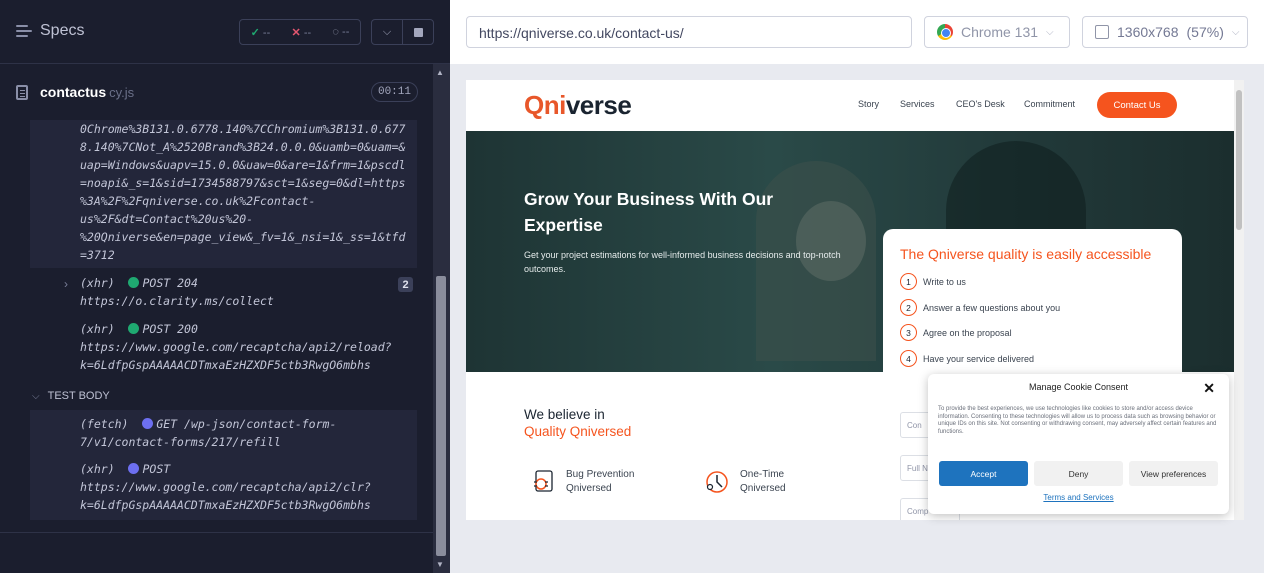  I want to click on spec-file-ext: cy.js, so click(122, 92).